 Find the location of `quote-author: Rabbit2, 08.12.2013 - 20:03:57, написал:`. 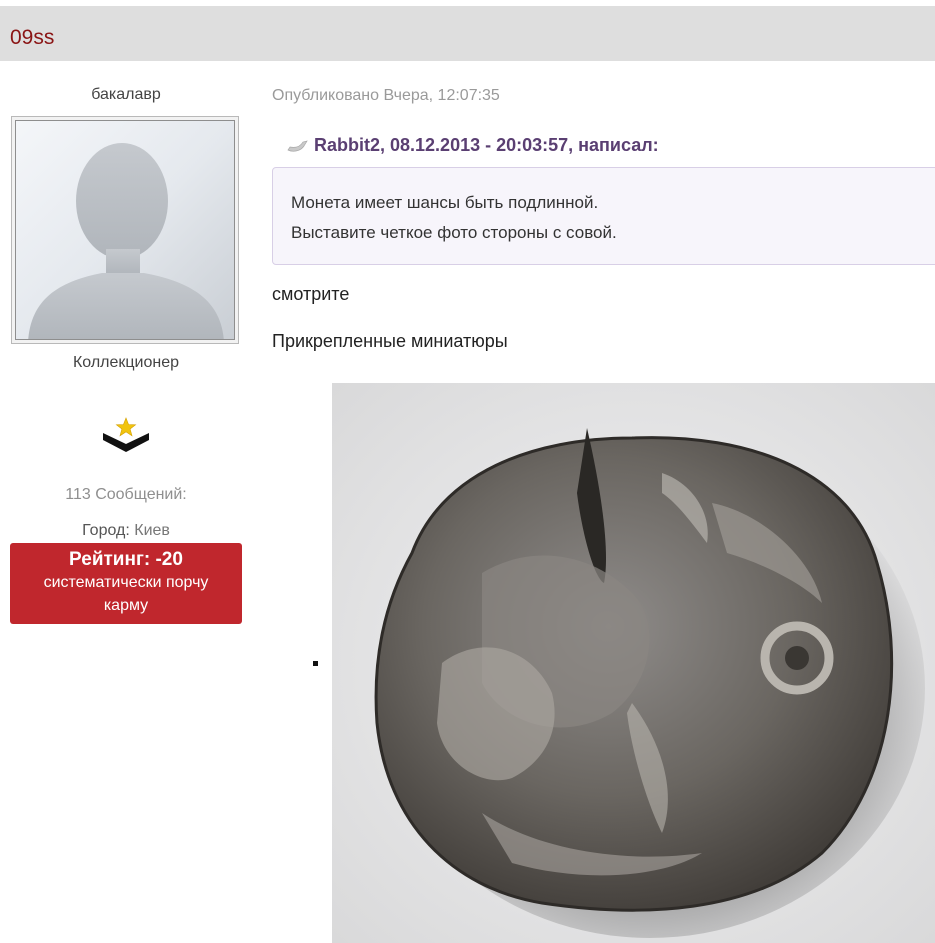

quote-author: Rabbit2, 08.12.2013 - 20:03:57, написал: is located at coordinates (486, 145).